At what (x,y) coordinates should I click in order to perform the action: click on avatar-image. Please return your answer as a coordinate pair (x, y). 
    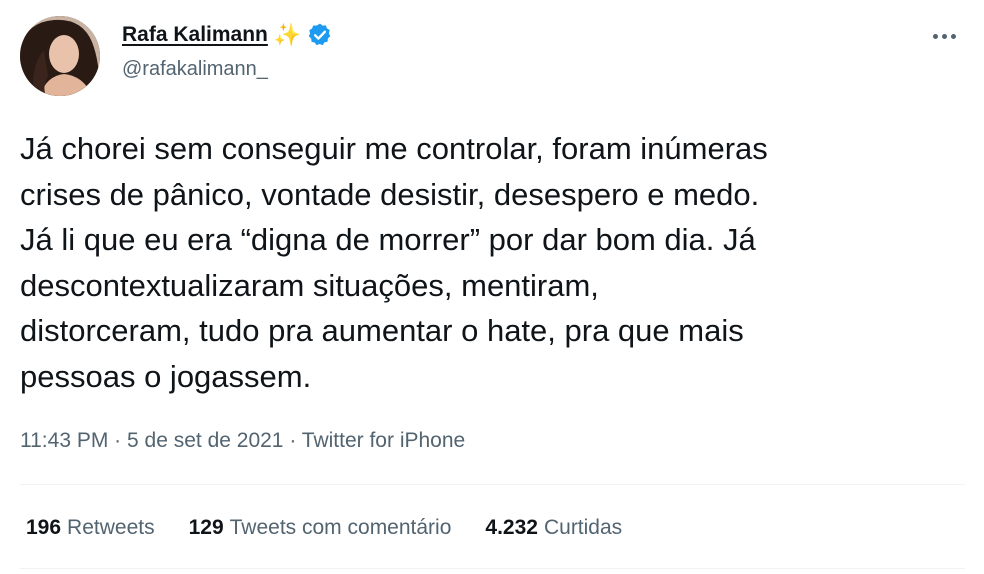
    Looking at the image, I should click on (60, 56).